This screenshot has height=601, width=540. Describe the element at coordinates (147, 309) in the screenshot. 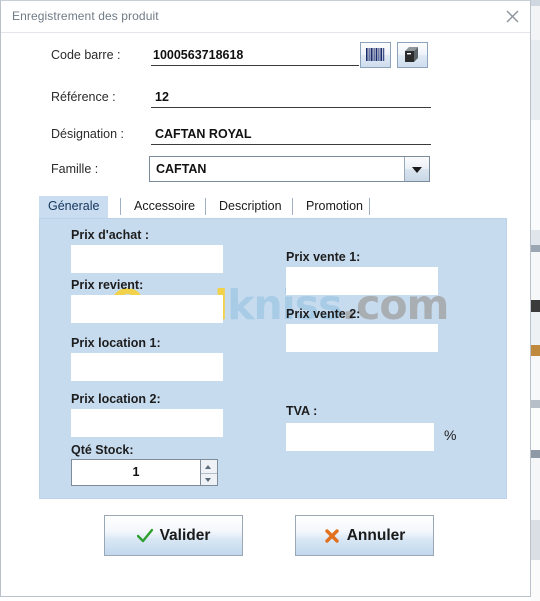

I see `input-prix-revient` at that location.